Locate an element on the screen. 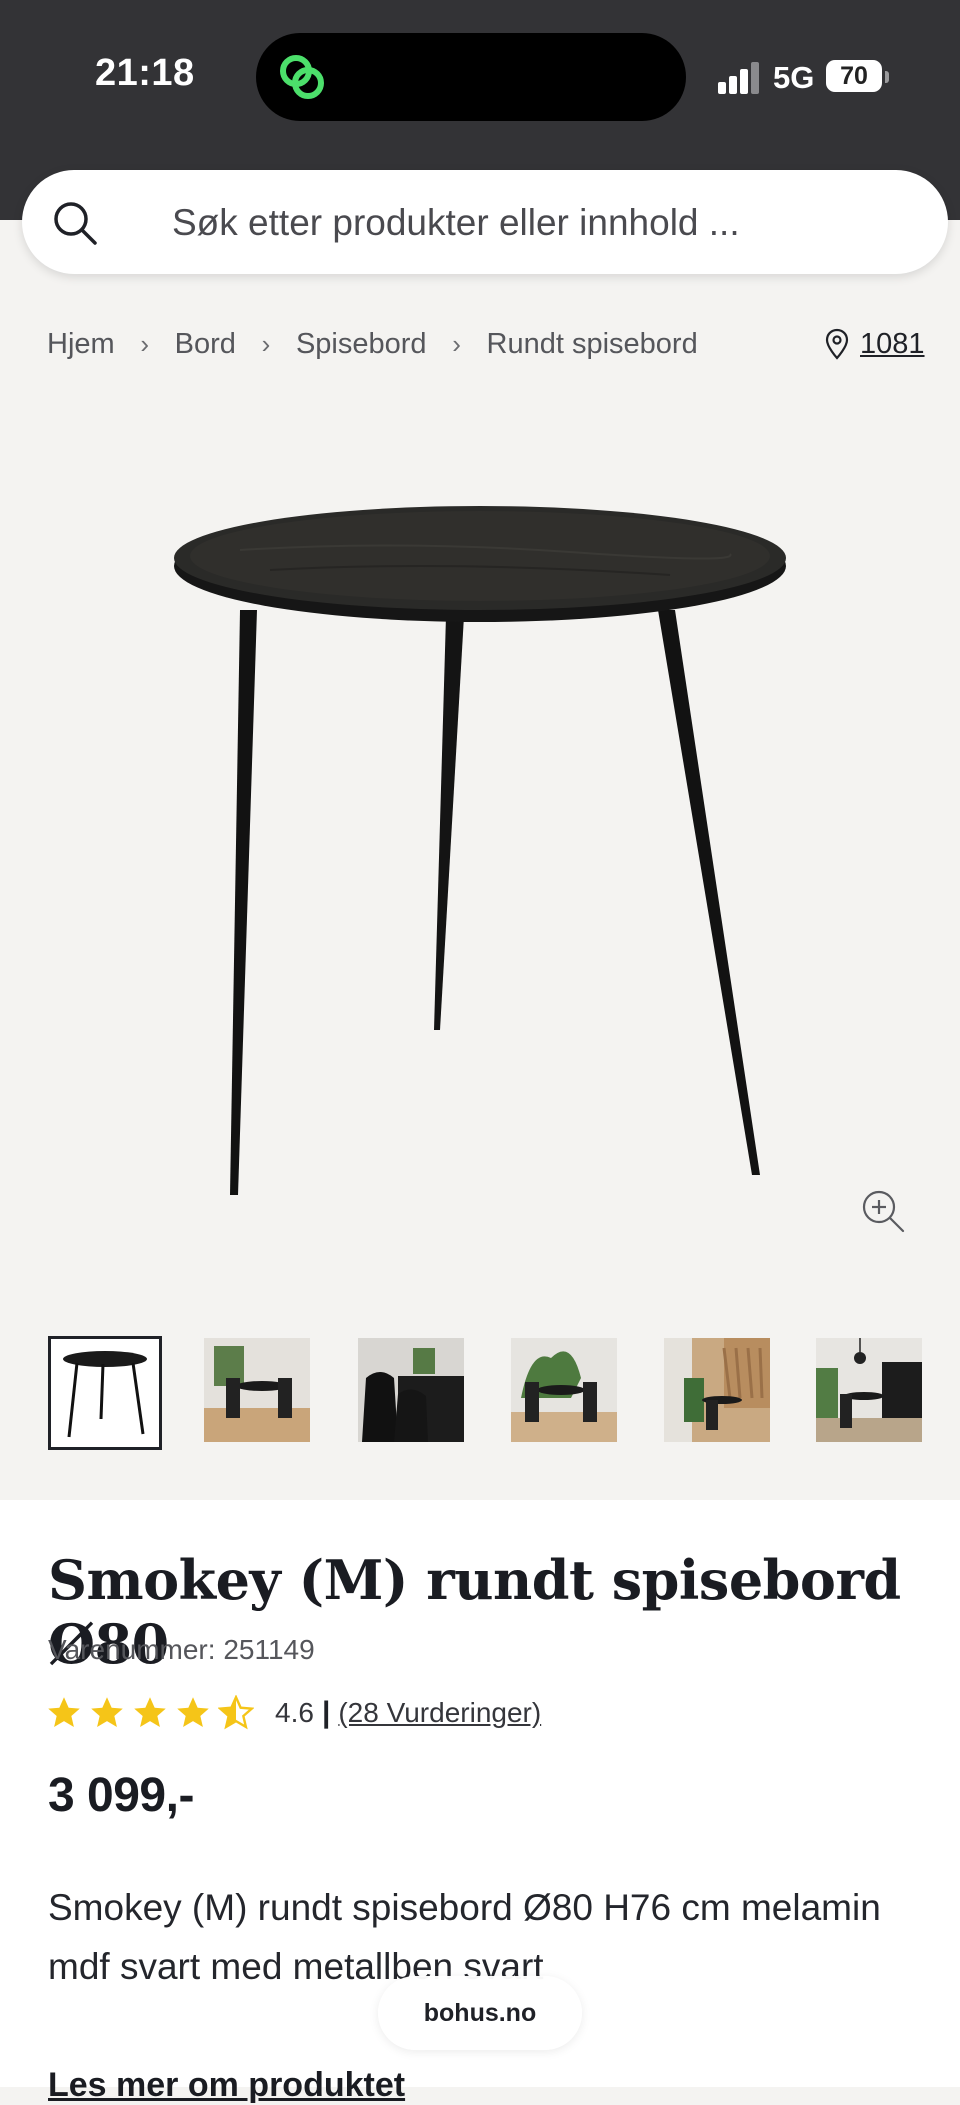  thumbnail-chairs-icon is located at coordinates (411, 1390).